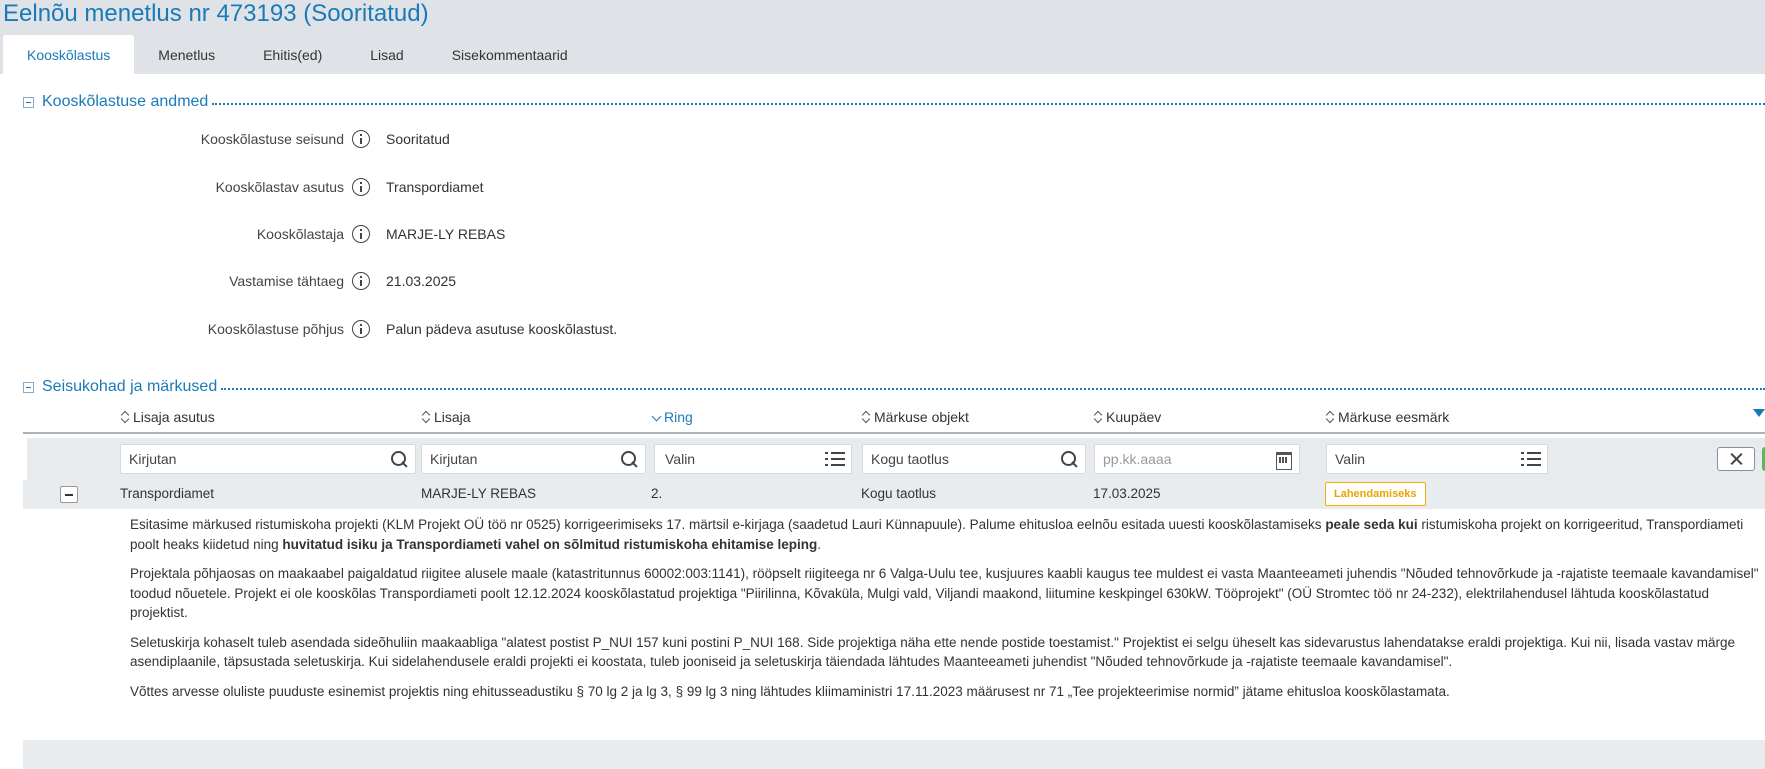 This screenshot has height=769, width=1765. I want to click on cell-lisaja: MARJE-LY REBAS, so click(479, 493).